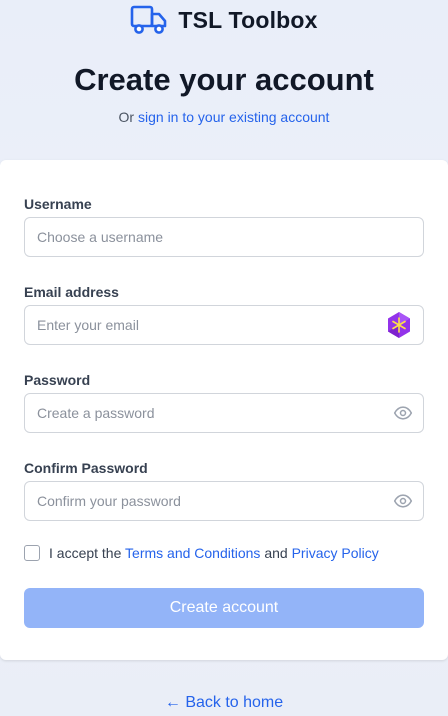 The width and height of the screenshot is (448, 716). Describe the element at coordinates (248, 19) in the screenshot. I see `brand-name: TSL Toolbox` at that location.